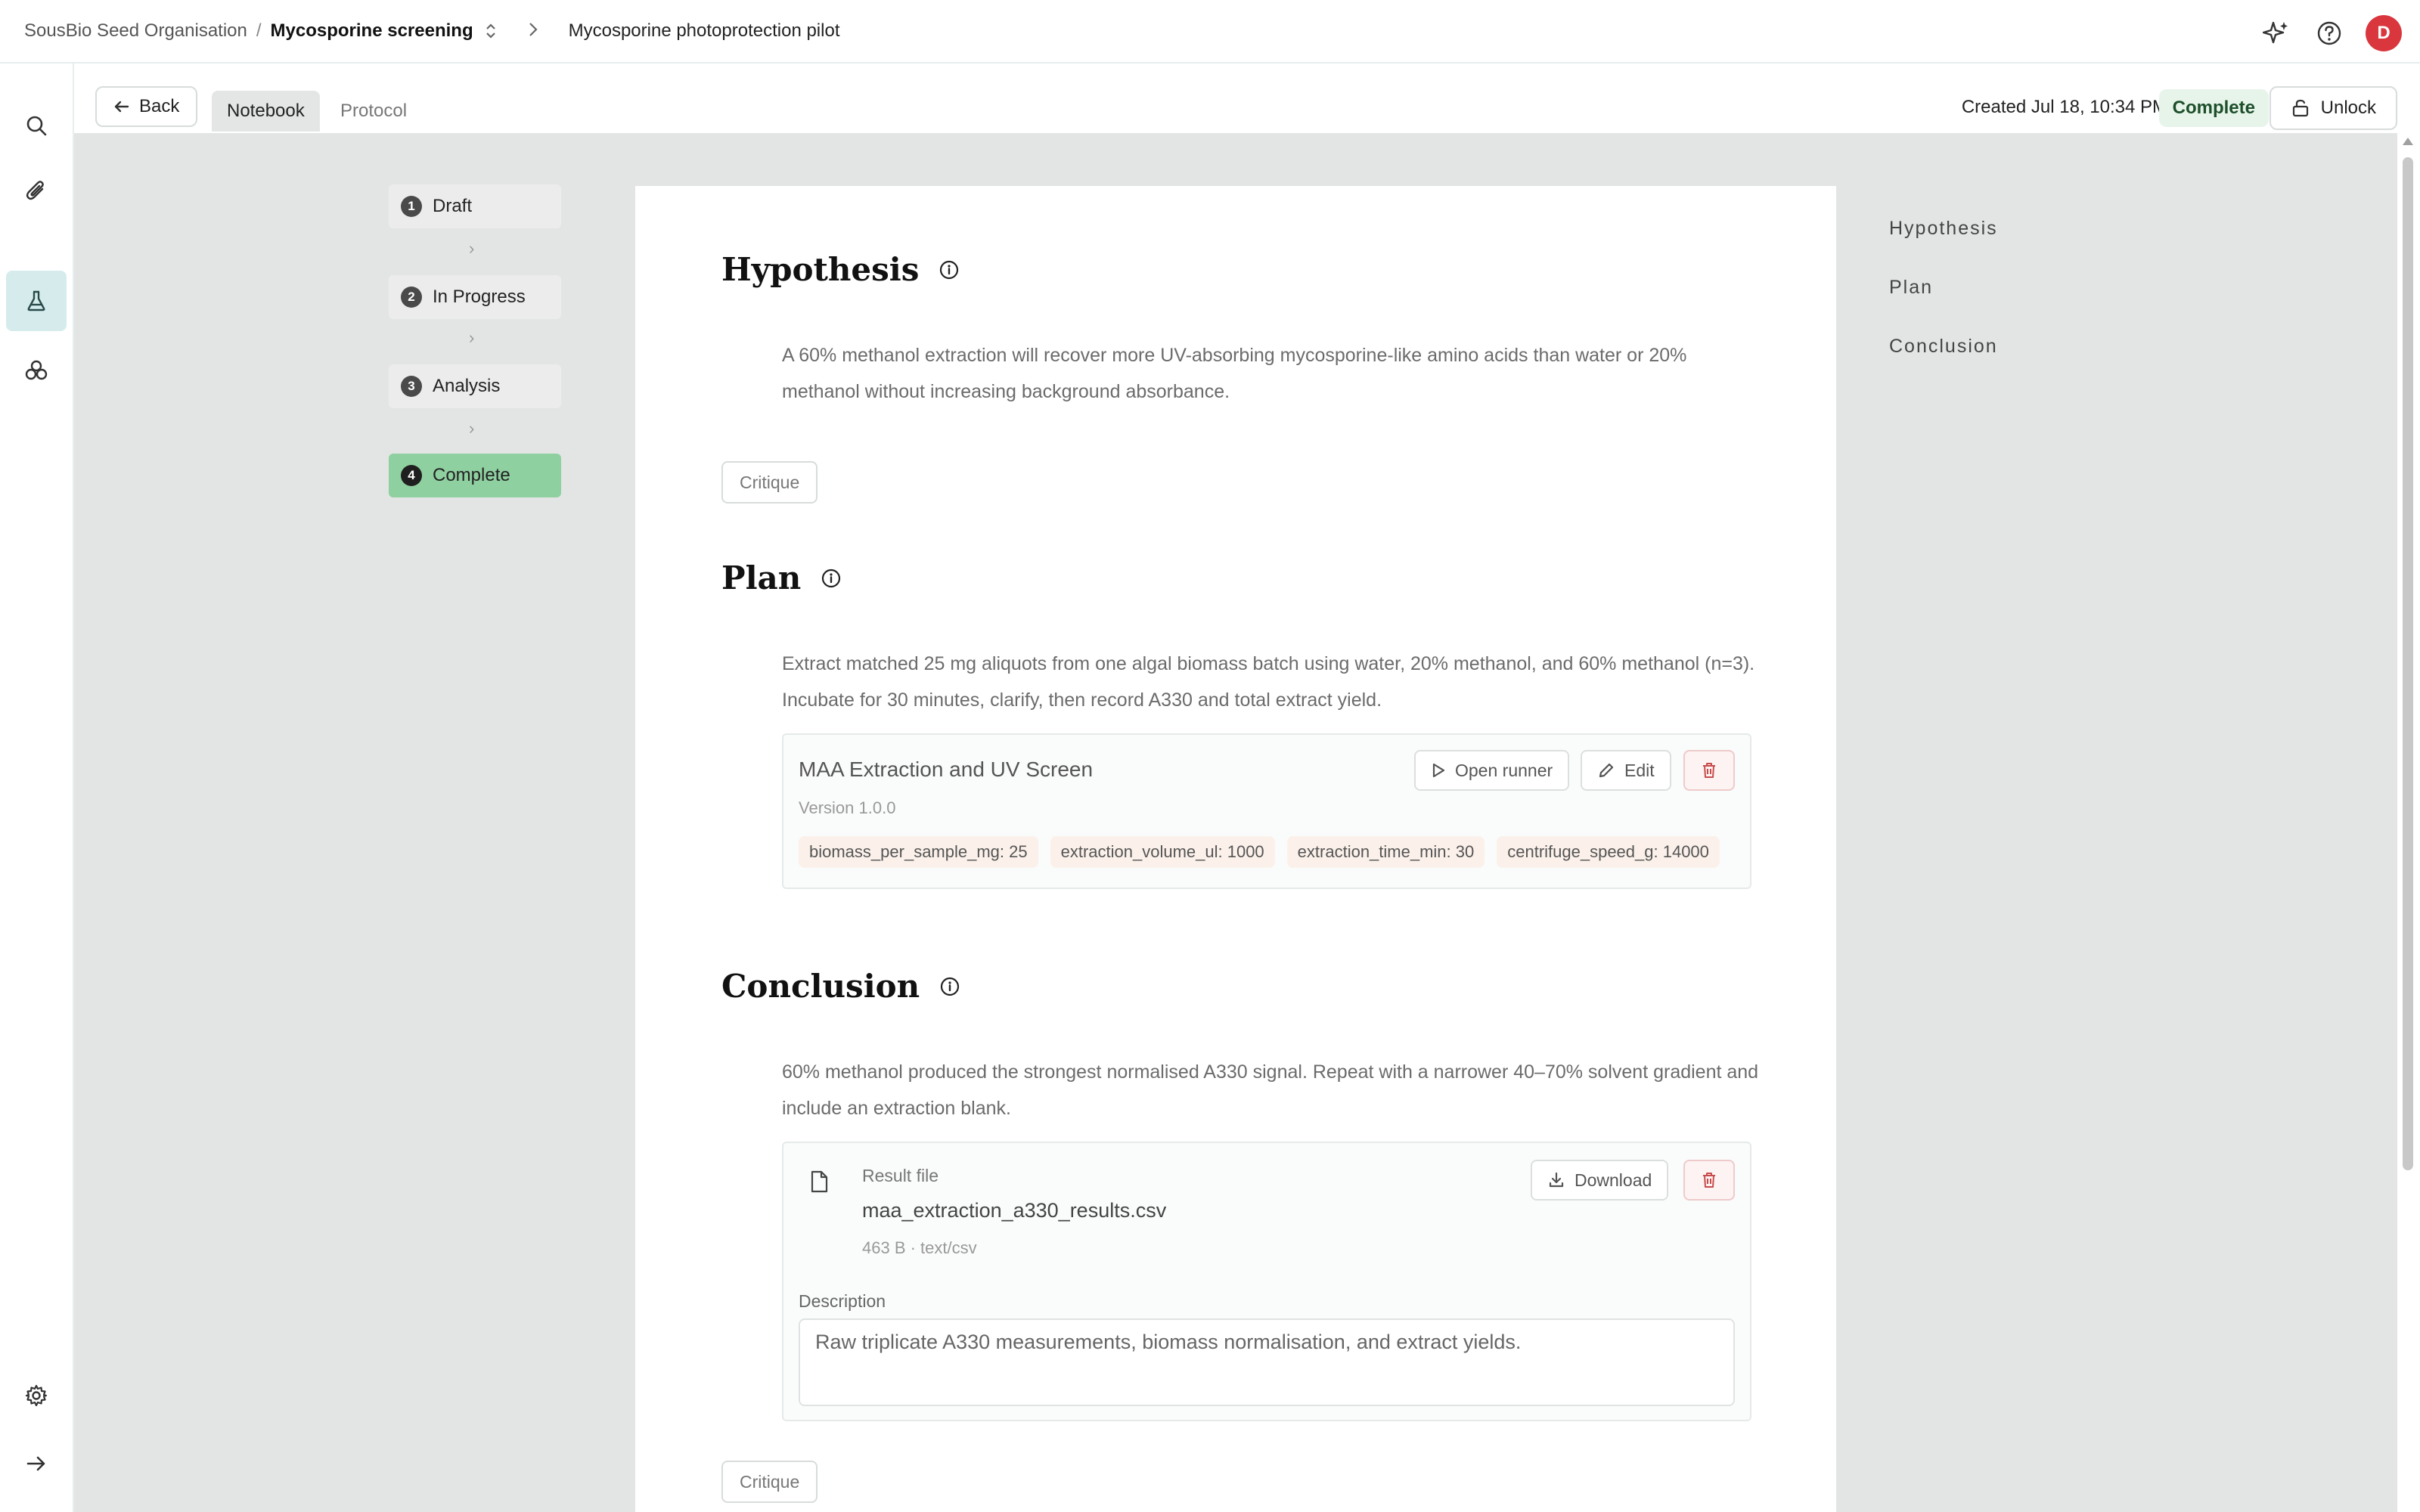  I want to click on step-label: Draft, so click(453, 206).